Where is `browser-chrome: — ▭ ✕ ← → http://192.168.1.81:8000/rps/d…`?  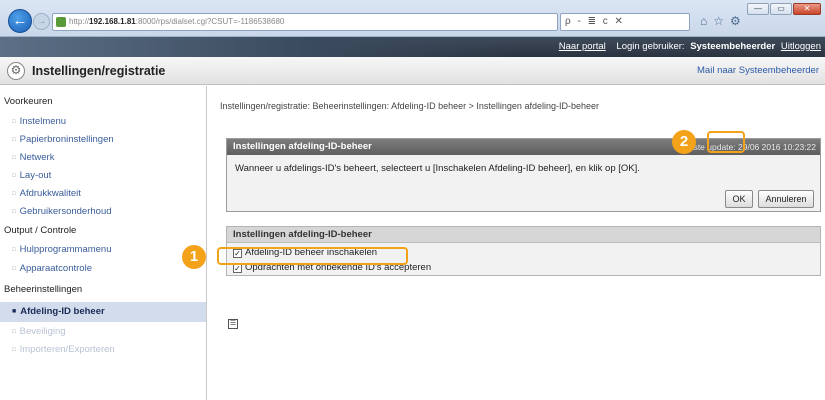 browser-chrome: — ▭ ✕ ← → http://192.168.1.81:8000/rps/d… is located at coordinates (412, 18).